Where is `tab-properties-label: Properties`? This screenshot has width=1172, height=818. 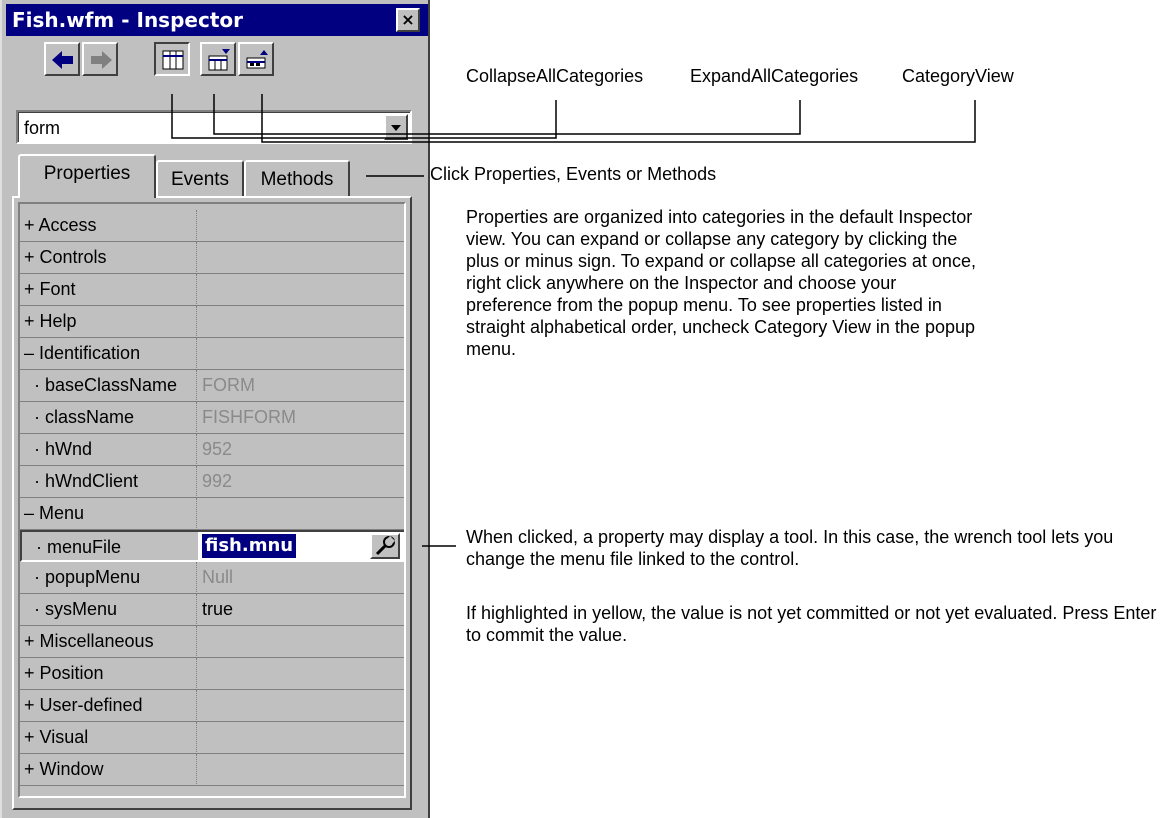 tab-properties-label: Properties is located at coordinates (87, 173).